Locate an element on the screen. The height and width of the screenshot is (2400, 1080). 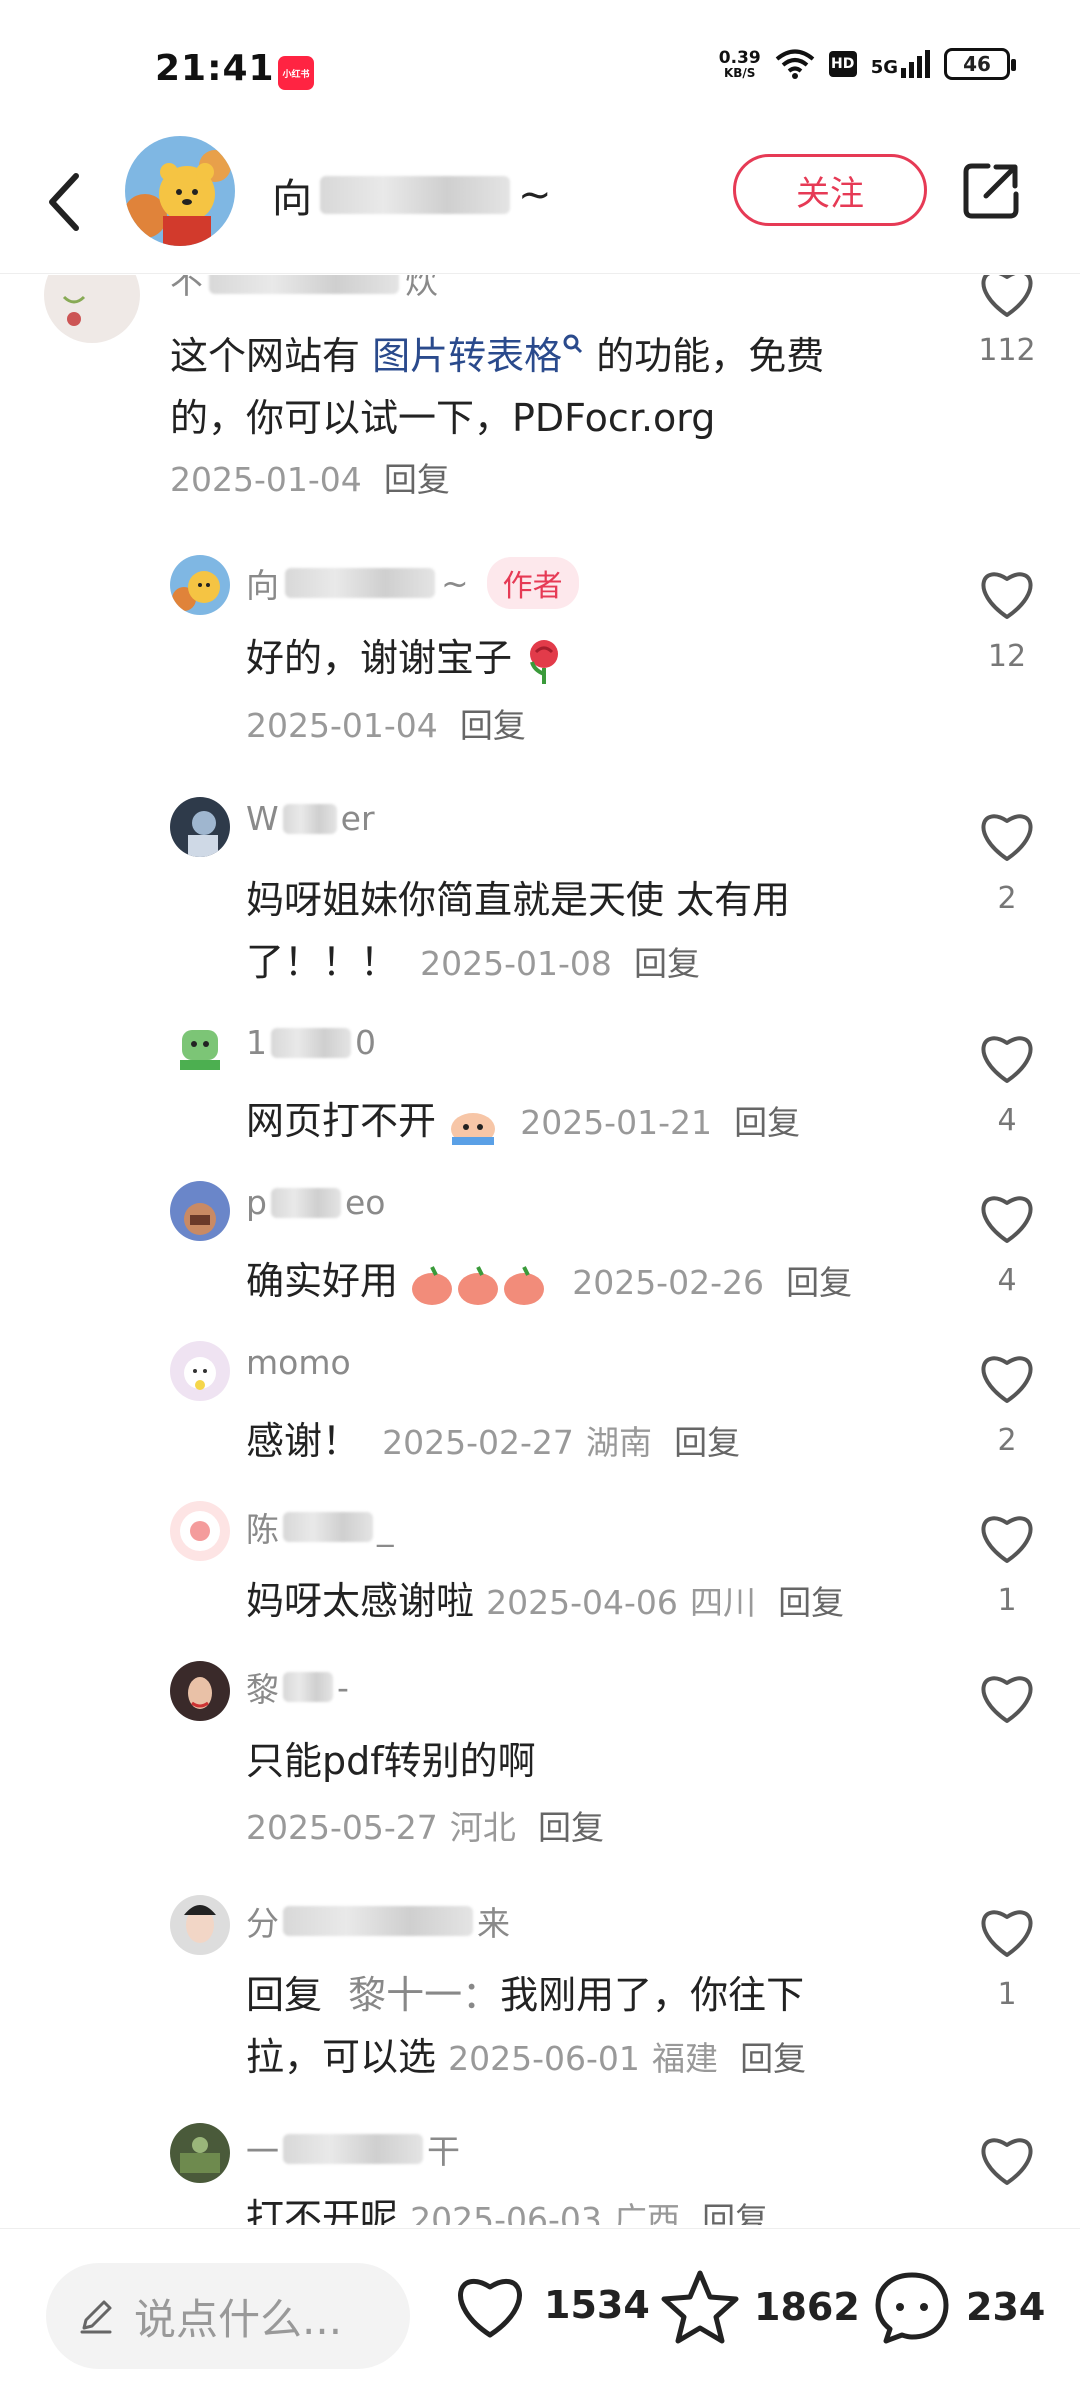
comment-meta: 2025-01-04 回复 is located at coordinates (386, 725).